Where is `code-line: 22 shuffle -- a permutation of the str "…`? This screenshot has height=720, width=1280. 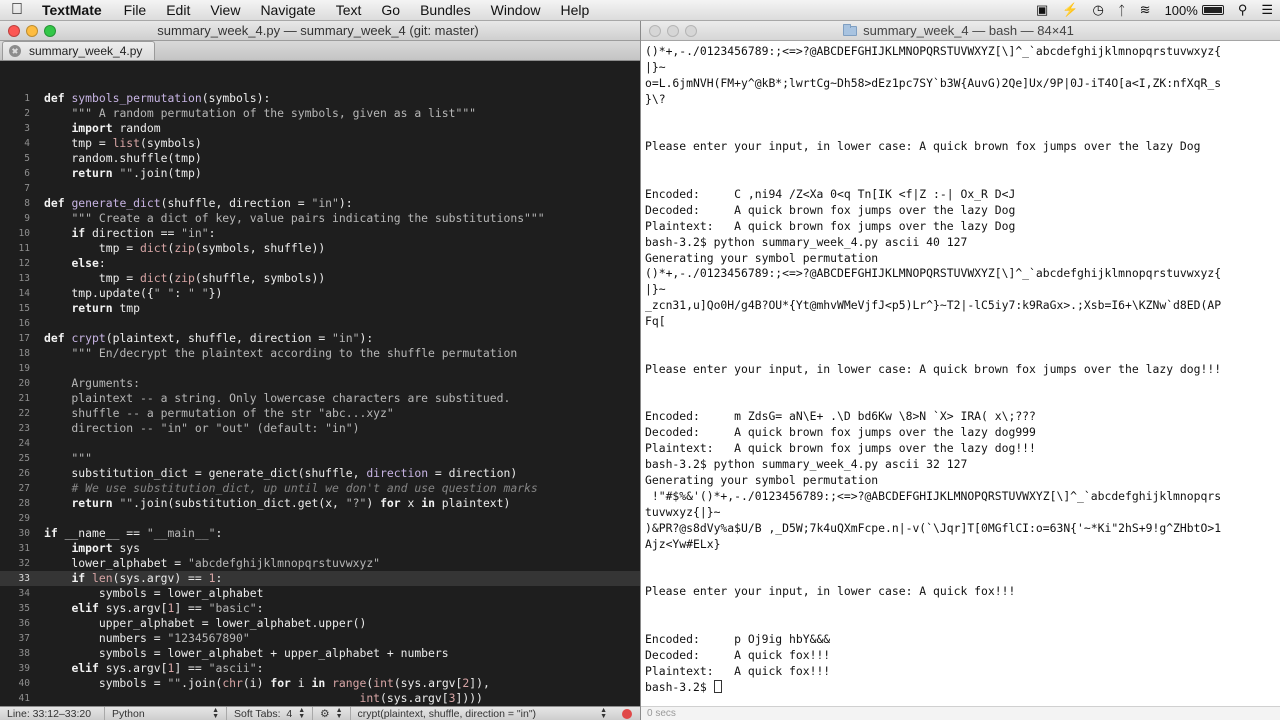
code-line: 22 shuffle -- a permutation of the str "… is located at coordinates (320, 413).